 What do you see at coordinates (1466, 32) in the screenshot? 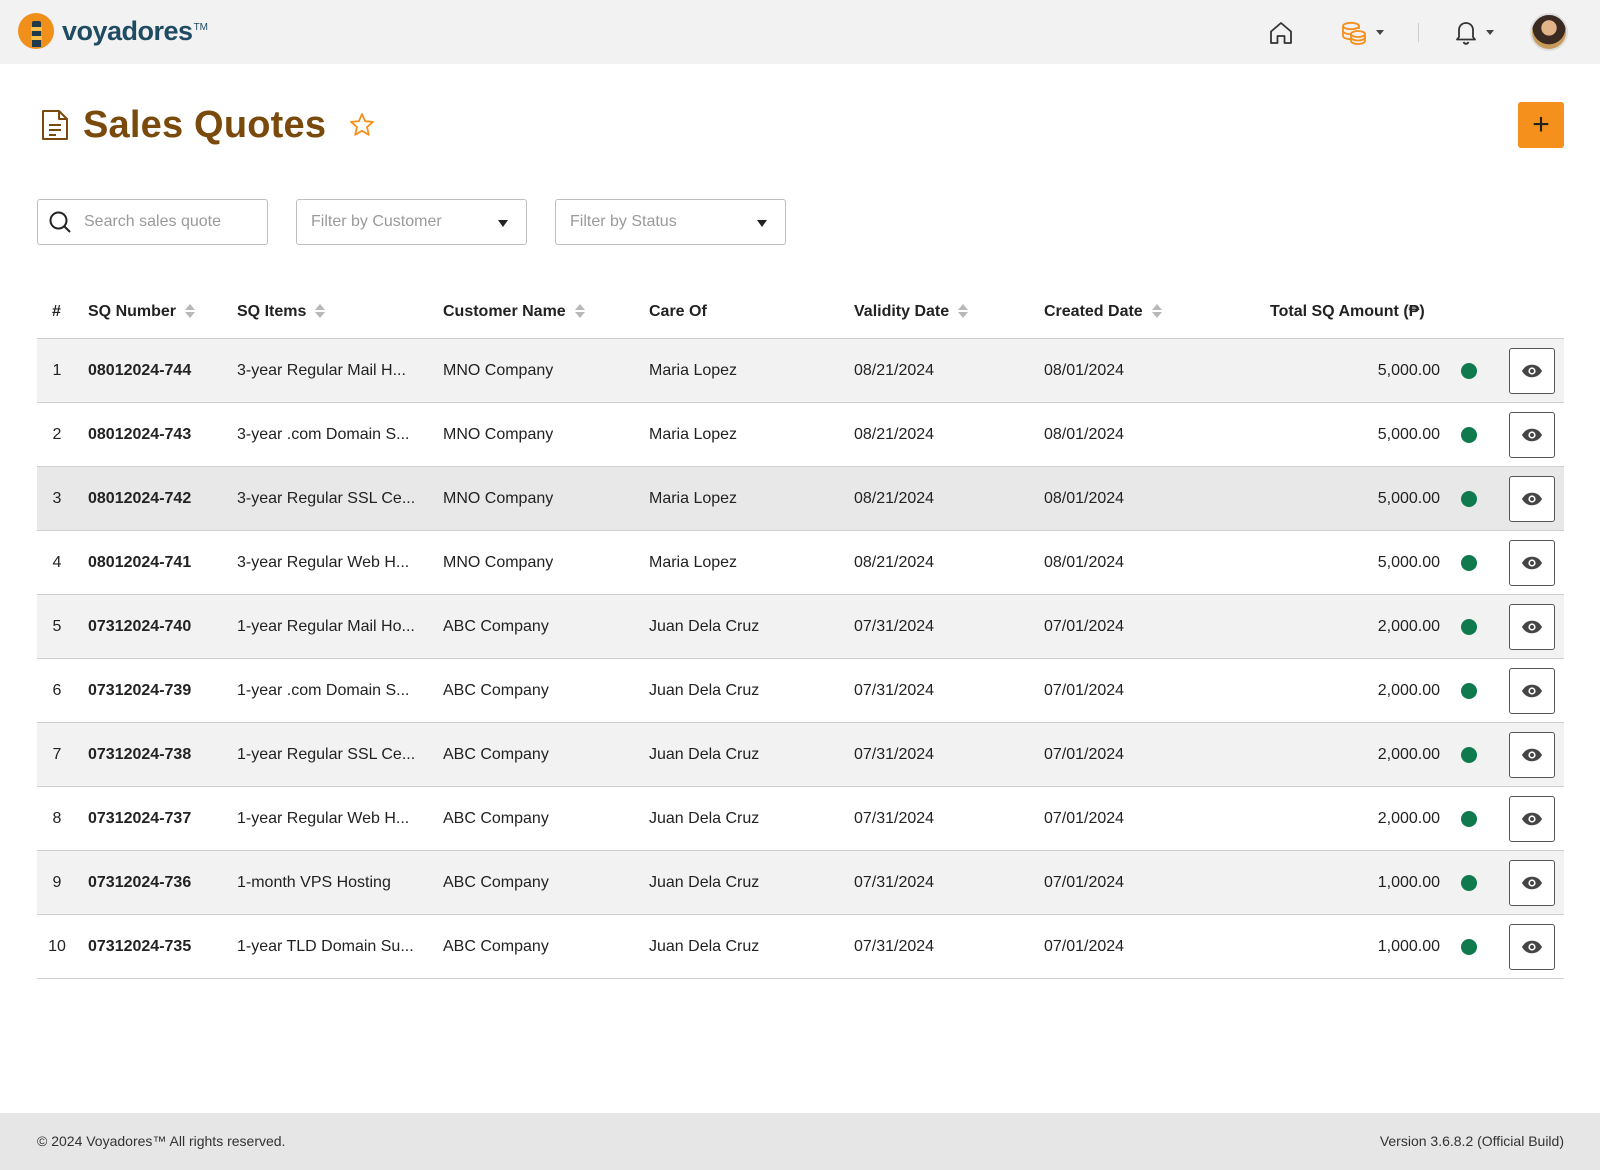
I see `bell-icon` at bounding box center [1466, 32].